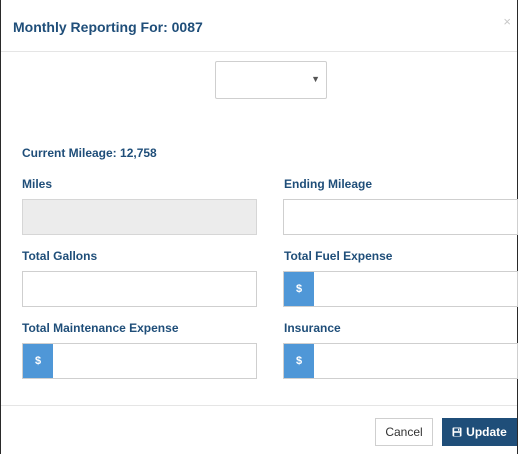 This screenshot has height=454, width=518. I want to click on update-button: Update, so click(479, 432).